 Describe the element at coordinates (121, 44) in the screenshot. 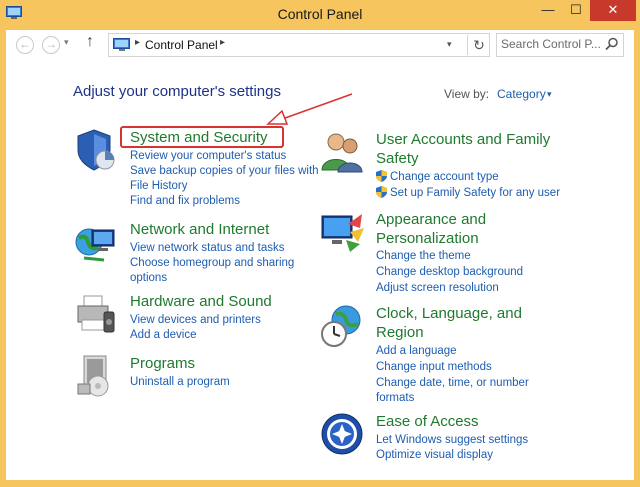

I see `control-panel-icon` at that location.